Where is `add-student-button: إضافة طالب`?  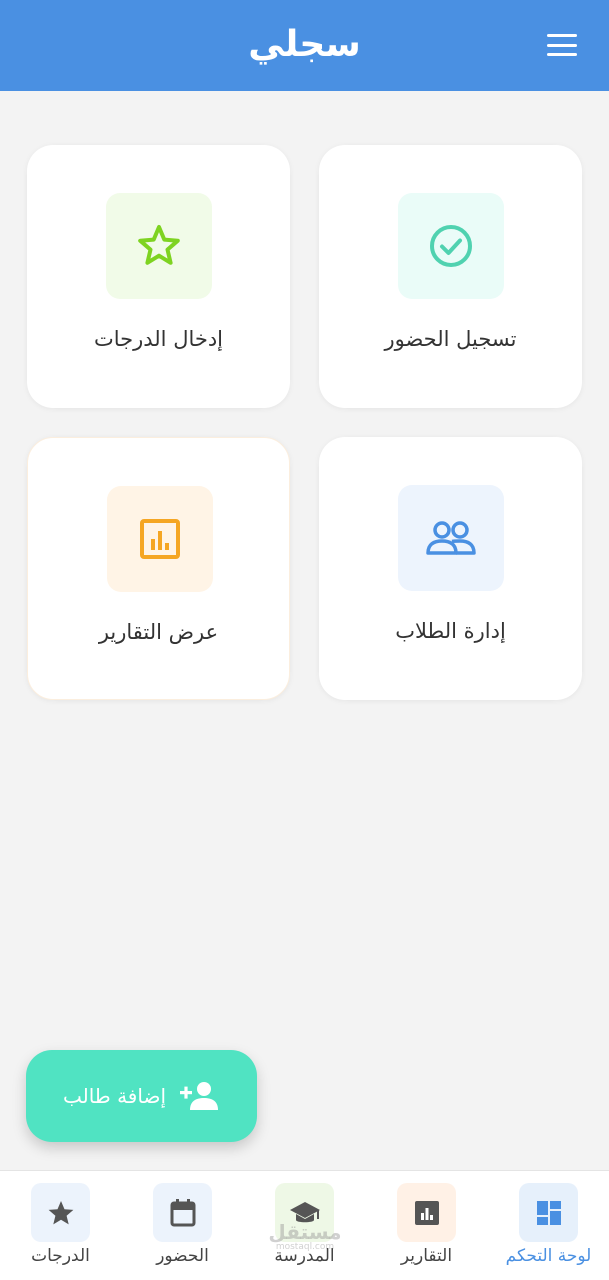
add-student-button: إضافة طالب is located at coordinates (141, 1096).